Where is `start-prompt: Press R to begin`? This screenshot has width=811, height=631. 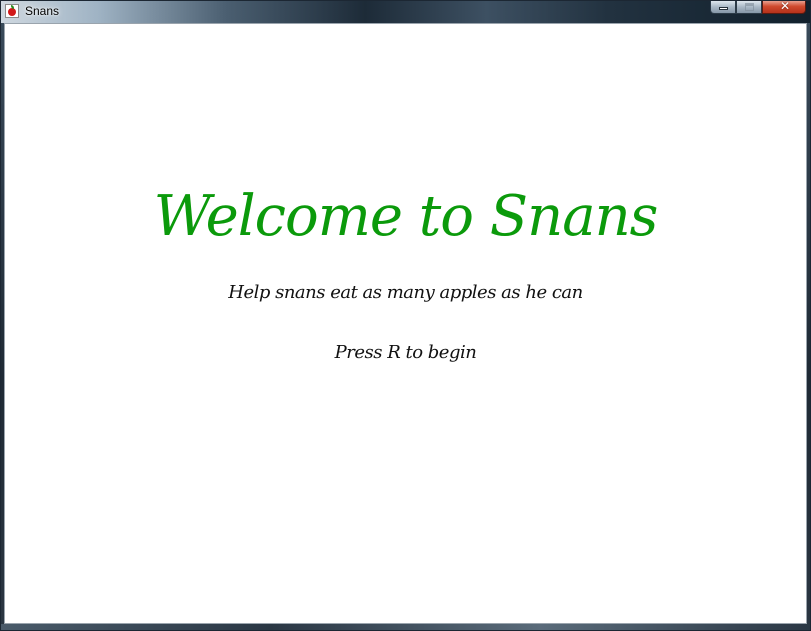
start-prompt: Press R to begin is located at coordinates (405, 352).